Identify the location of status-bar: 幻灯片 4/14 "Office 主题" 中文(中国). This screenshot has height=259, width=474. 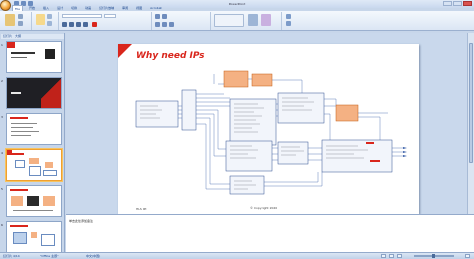
(237, 255).